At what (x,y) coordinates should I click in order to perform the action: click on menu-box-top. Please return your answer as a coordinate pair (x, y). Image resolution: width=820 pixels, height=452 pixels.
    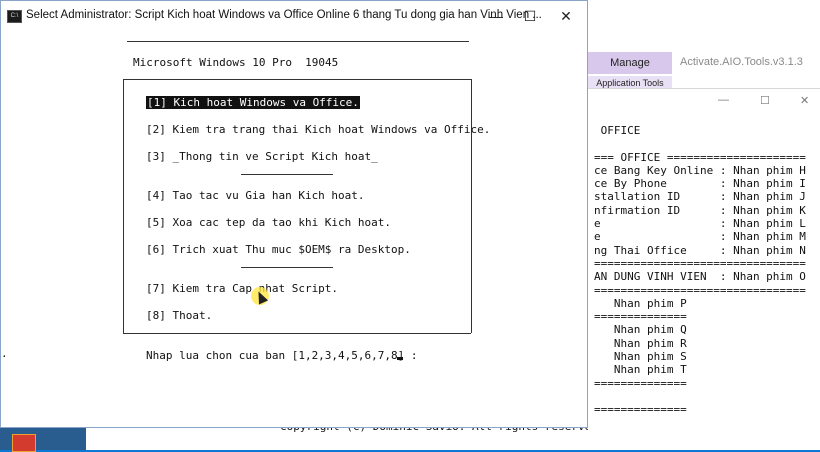
    Looking at the image, I should click on (297, 79).